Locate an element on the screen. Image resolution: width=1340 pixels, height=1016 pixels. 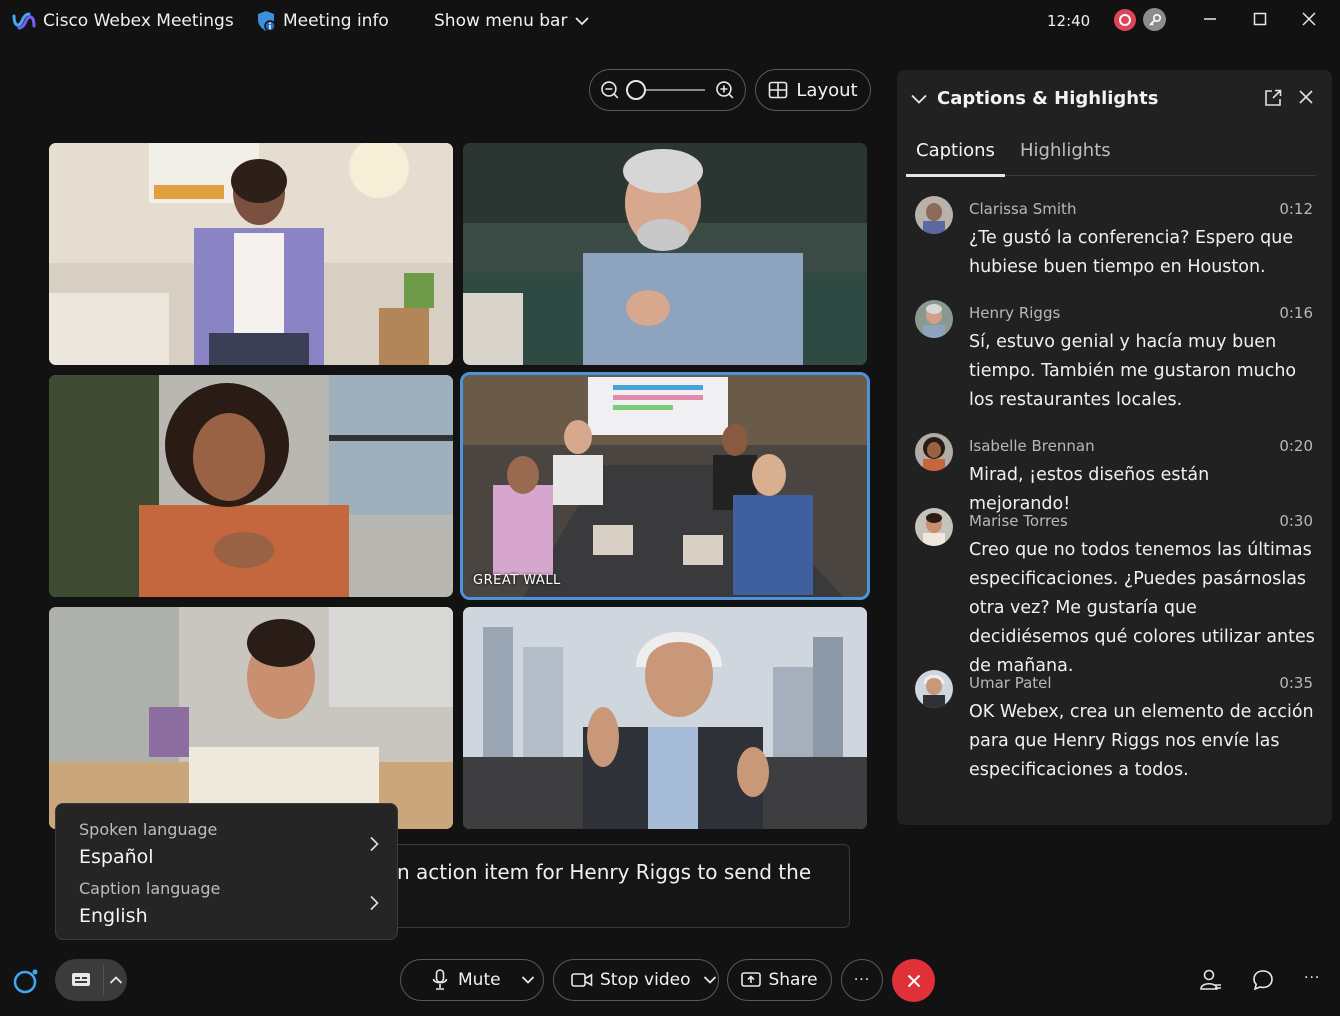
spoken-language-value: Español is located at coordinates (116, 857).